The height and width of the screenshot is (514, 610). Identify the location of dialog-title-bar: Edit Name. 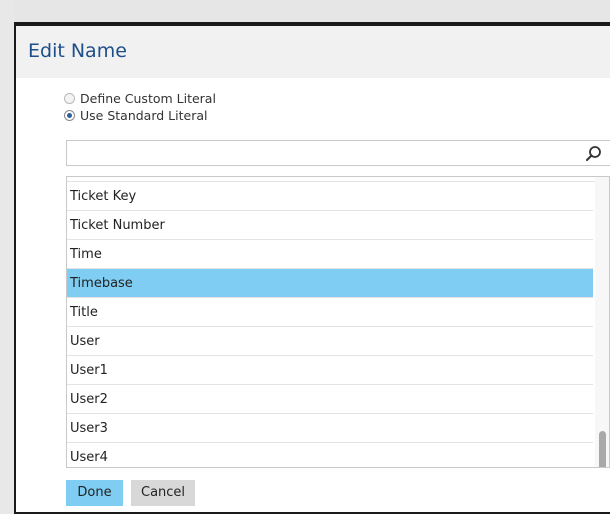
(313, 52).